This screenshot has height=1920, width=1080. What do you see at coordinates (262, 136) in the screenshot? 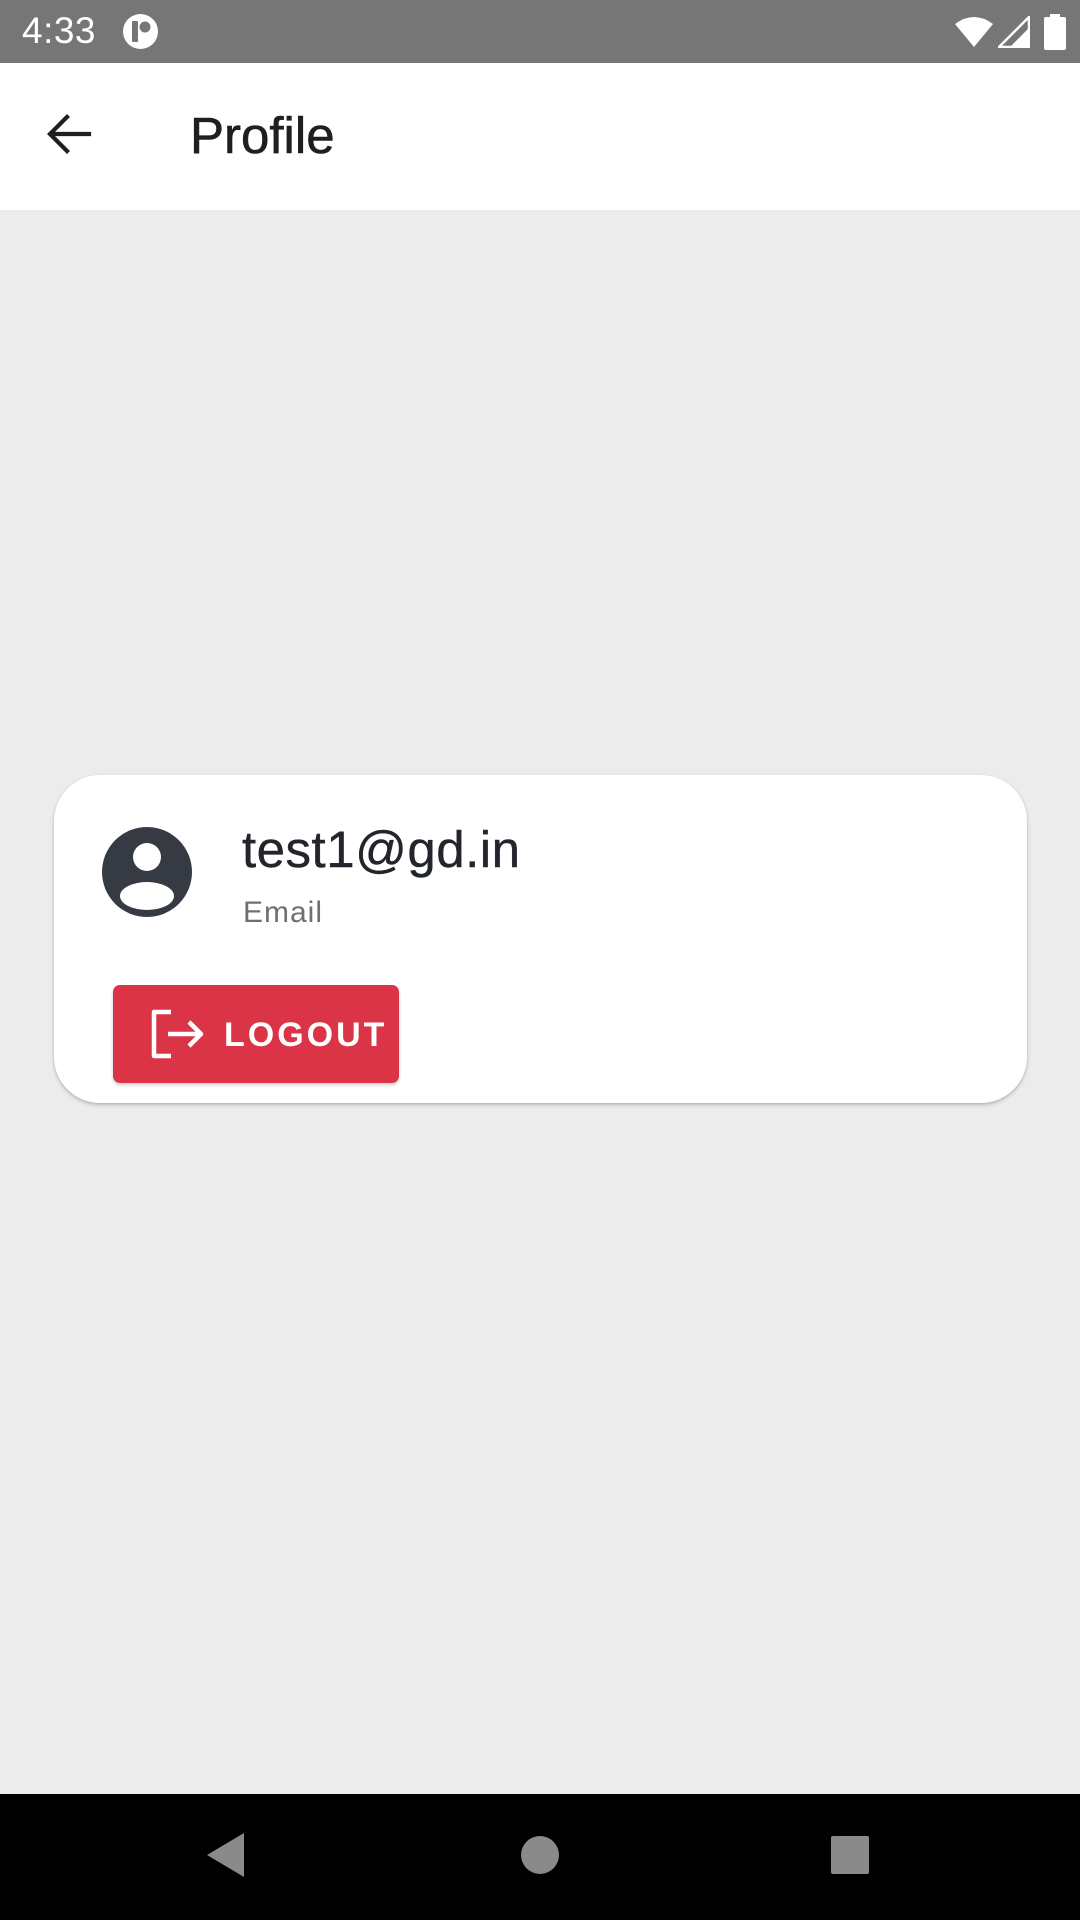
I see `page-title: Profile` at bounding box center [262, 136].